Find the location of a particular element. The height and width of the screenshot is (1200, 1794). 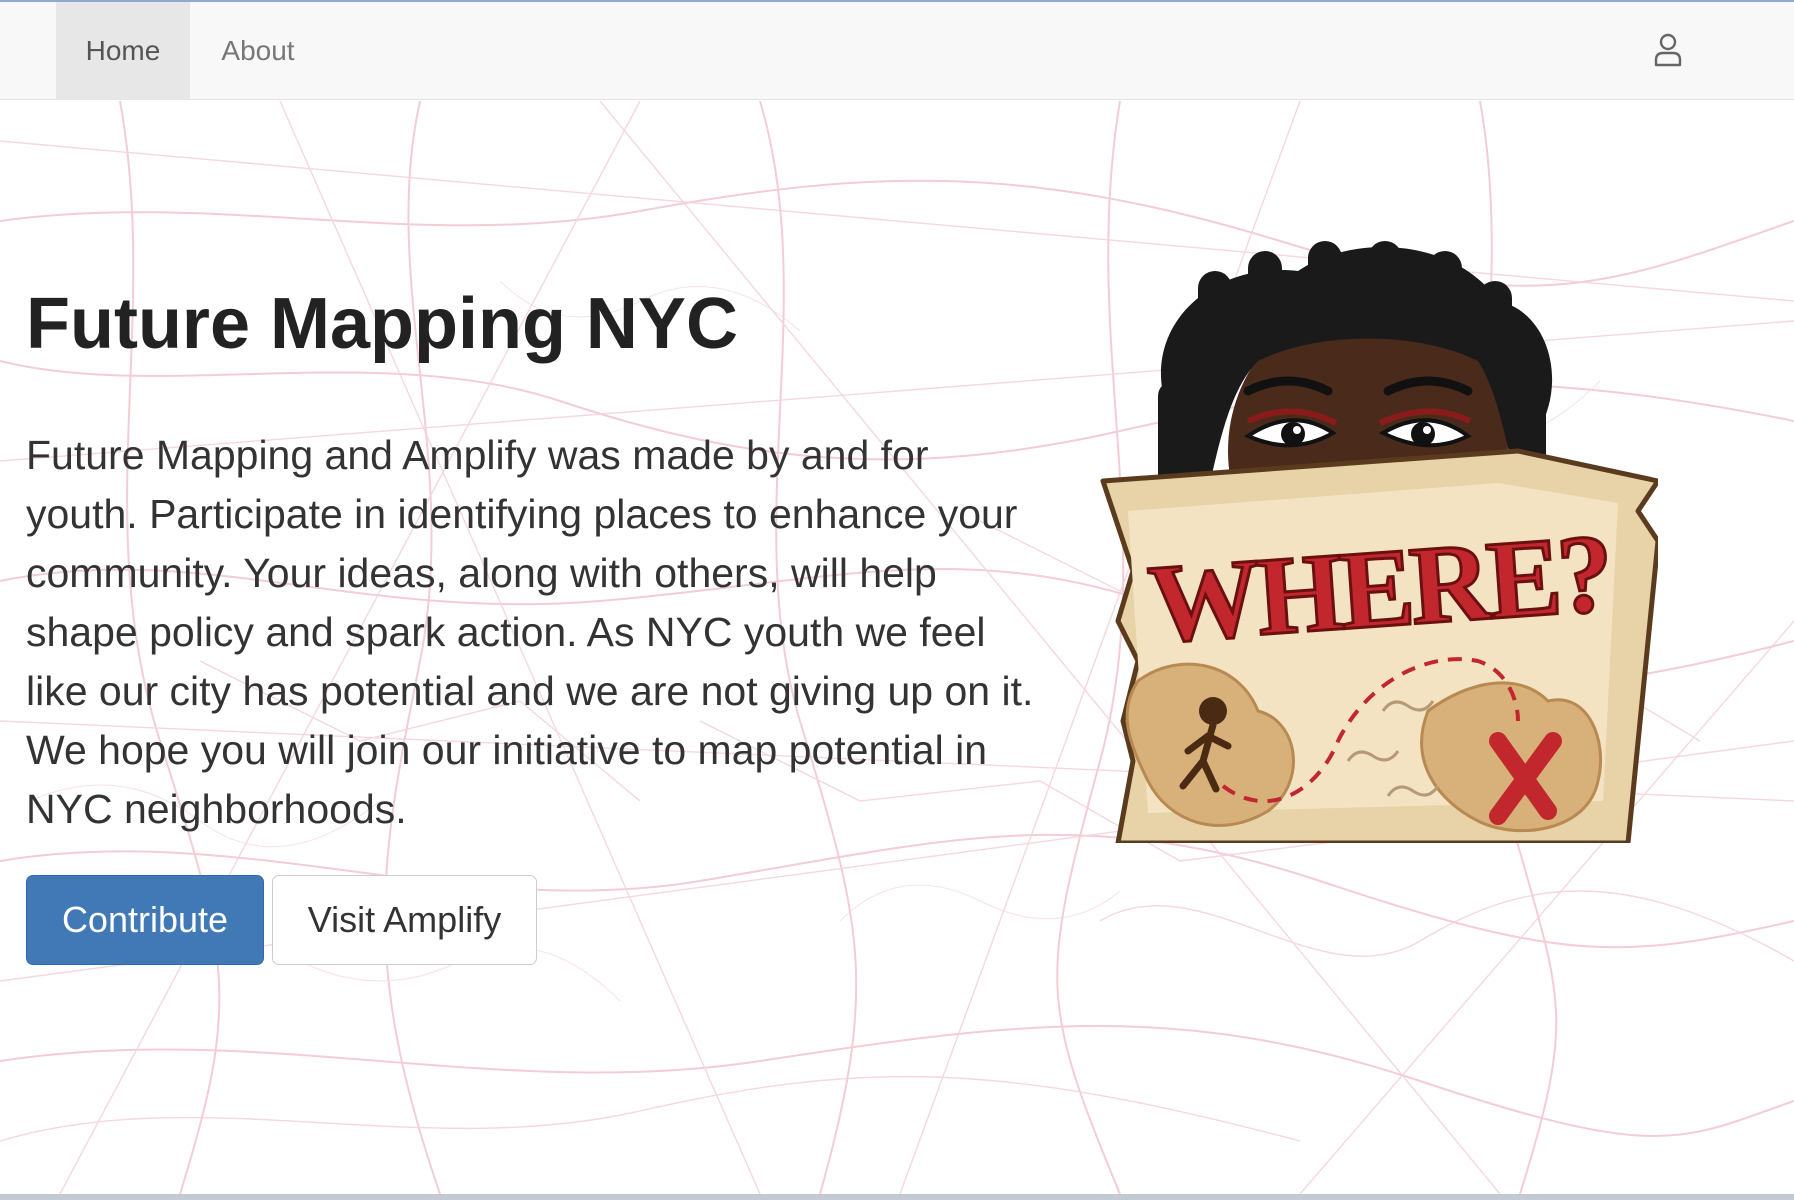

top-navbar: Home About is located at coordinates (897, 51).